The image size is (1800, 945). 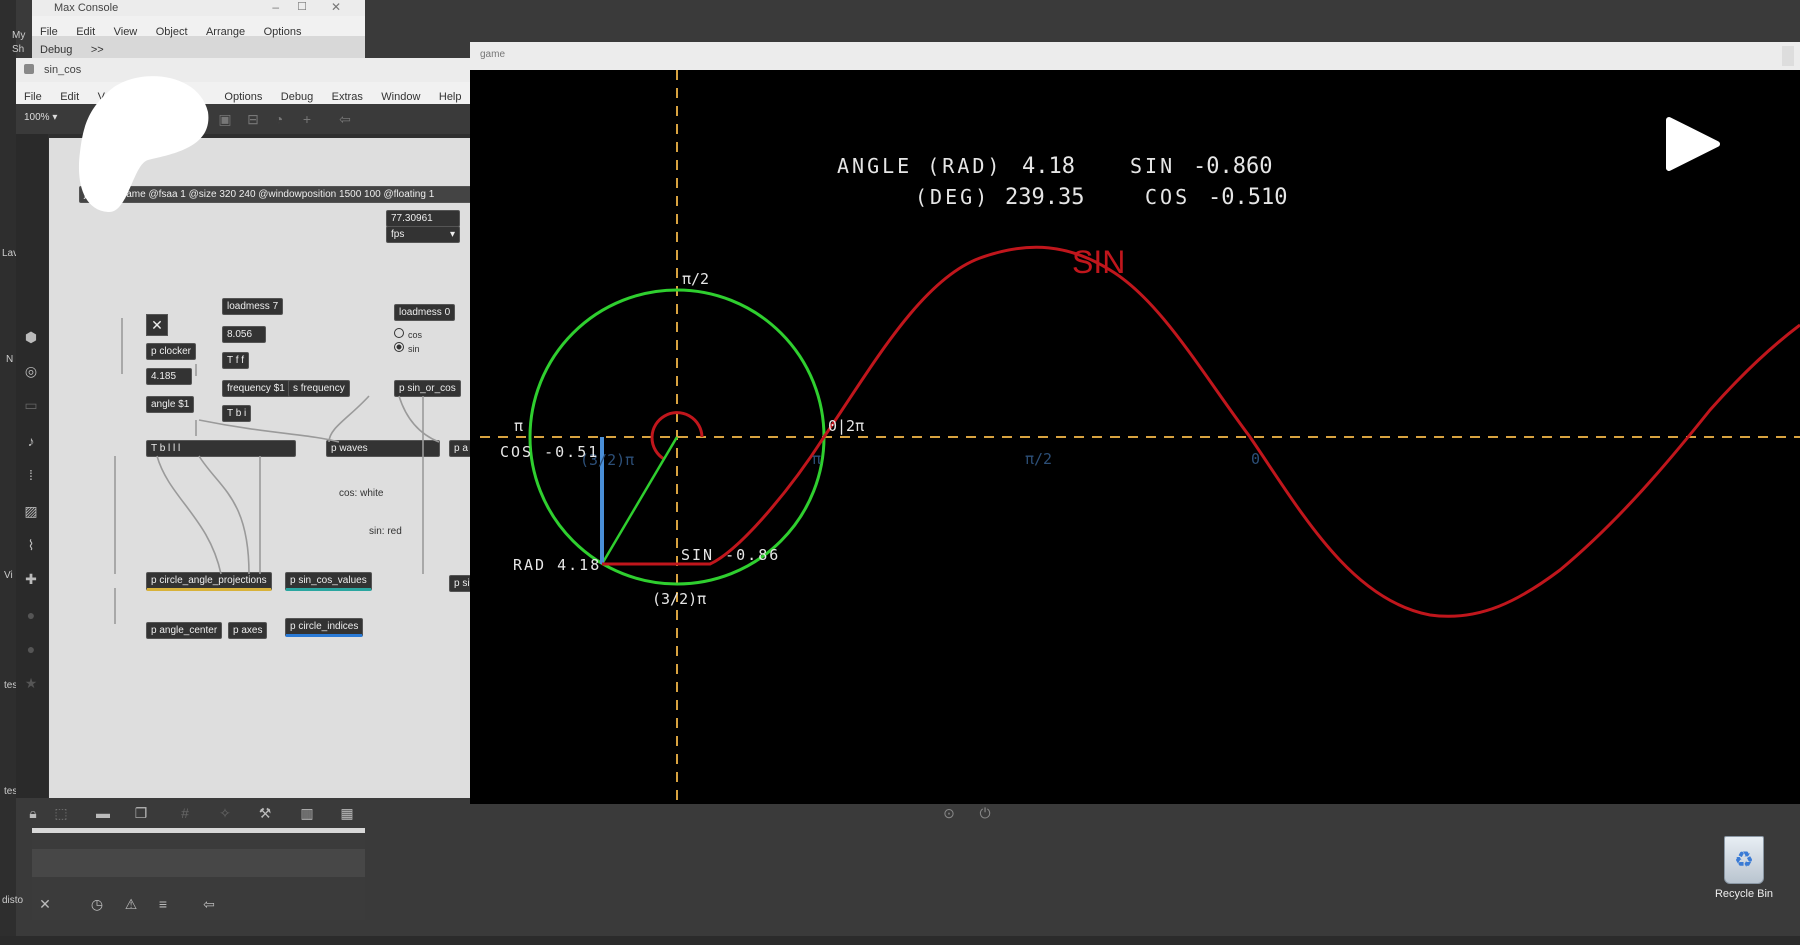 What do you see at coordinates (31, 371) in the screenshot?
I see `target-icon: ◎` at bounding box center [31, 371].